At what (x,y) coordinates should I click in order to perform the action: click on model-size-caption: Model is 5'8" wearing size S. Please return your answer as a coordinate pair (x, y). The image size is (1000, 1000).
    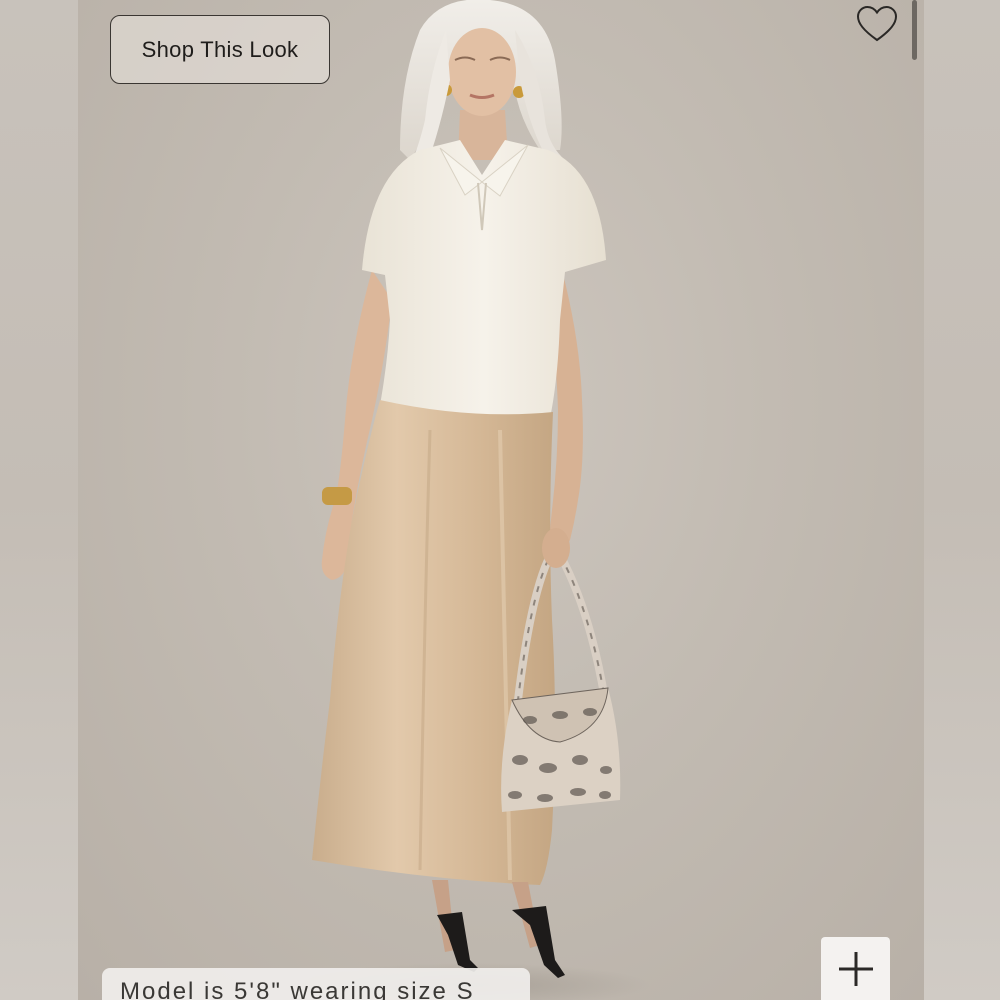
    Looking at the image, I should click on (316, 984).